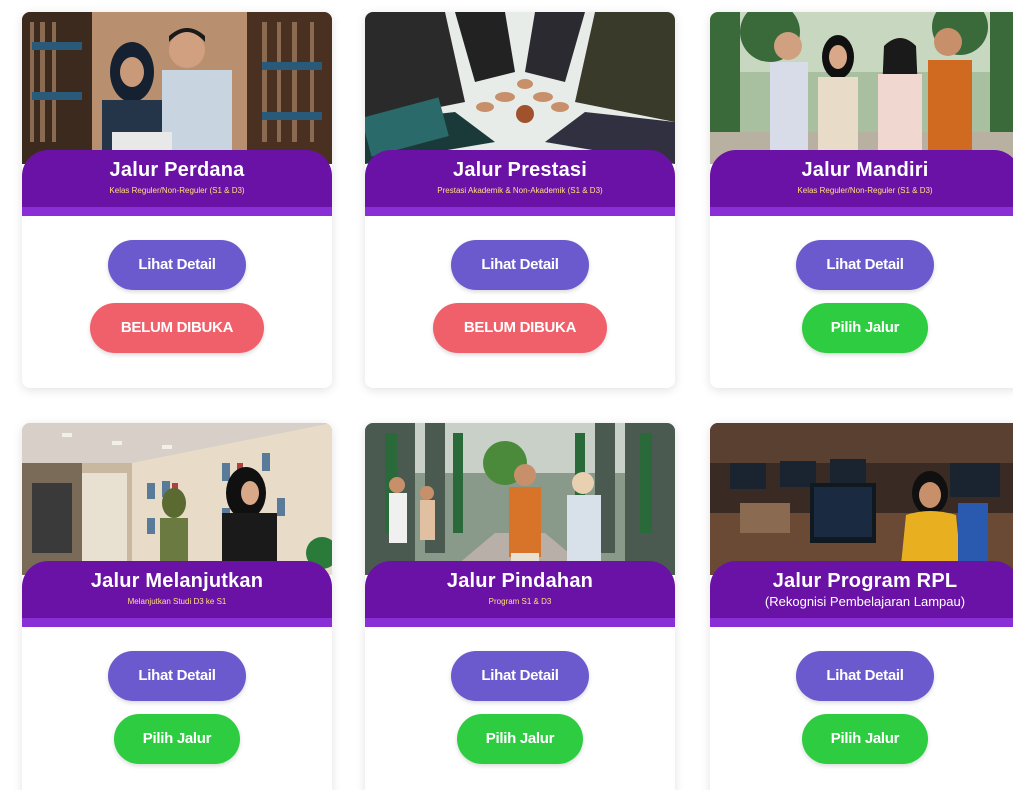 The height and width of the screenshot is (790, 1013). What do you see at coordinates (520, 170) in the screenshot?
I see `card-title: Jalur Prestasi` at bounding box center [520, 170].